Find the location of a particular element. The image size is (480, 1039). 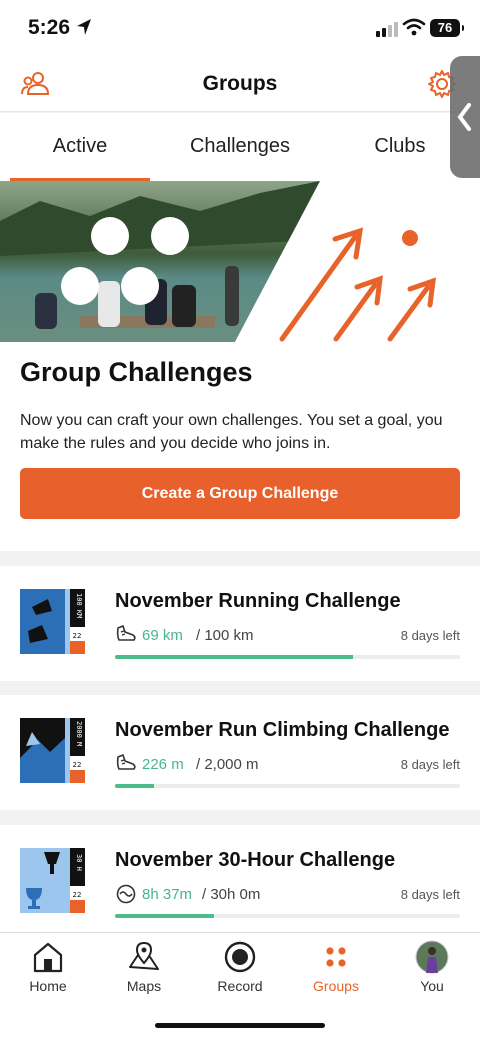

challenge-goal: / 30h 0m is located at coordinates (231, 894).